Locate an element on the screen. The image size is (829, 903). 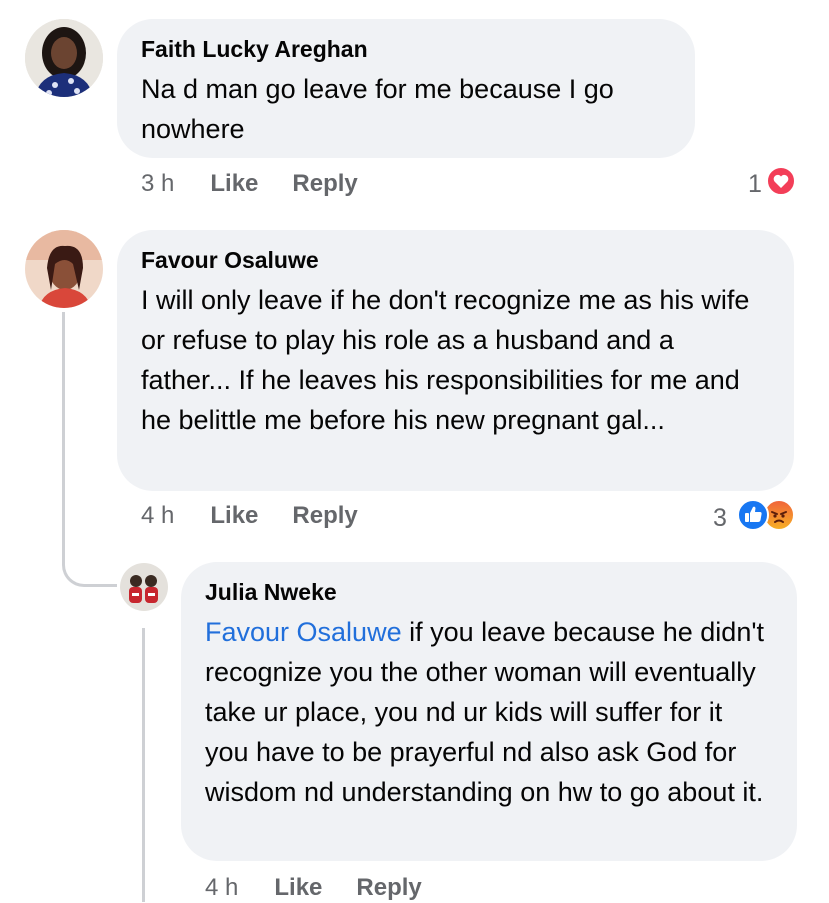
avatar-faith-lucky-areghan is located at coordinates (64, 58).